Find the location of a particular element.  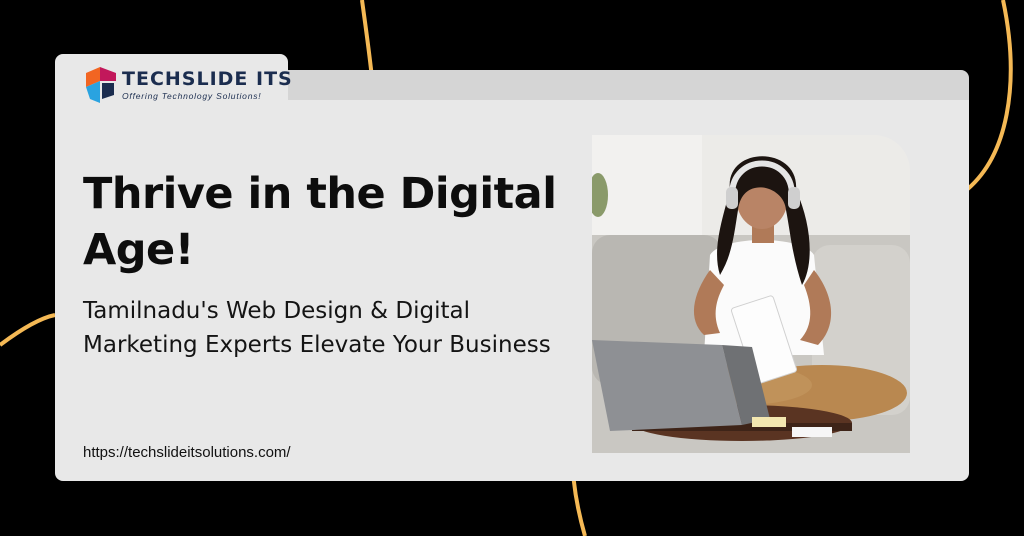

headline: Thrive in the Digital Age! is located at coordinates (320, 222).